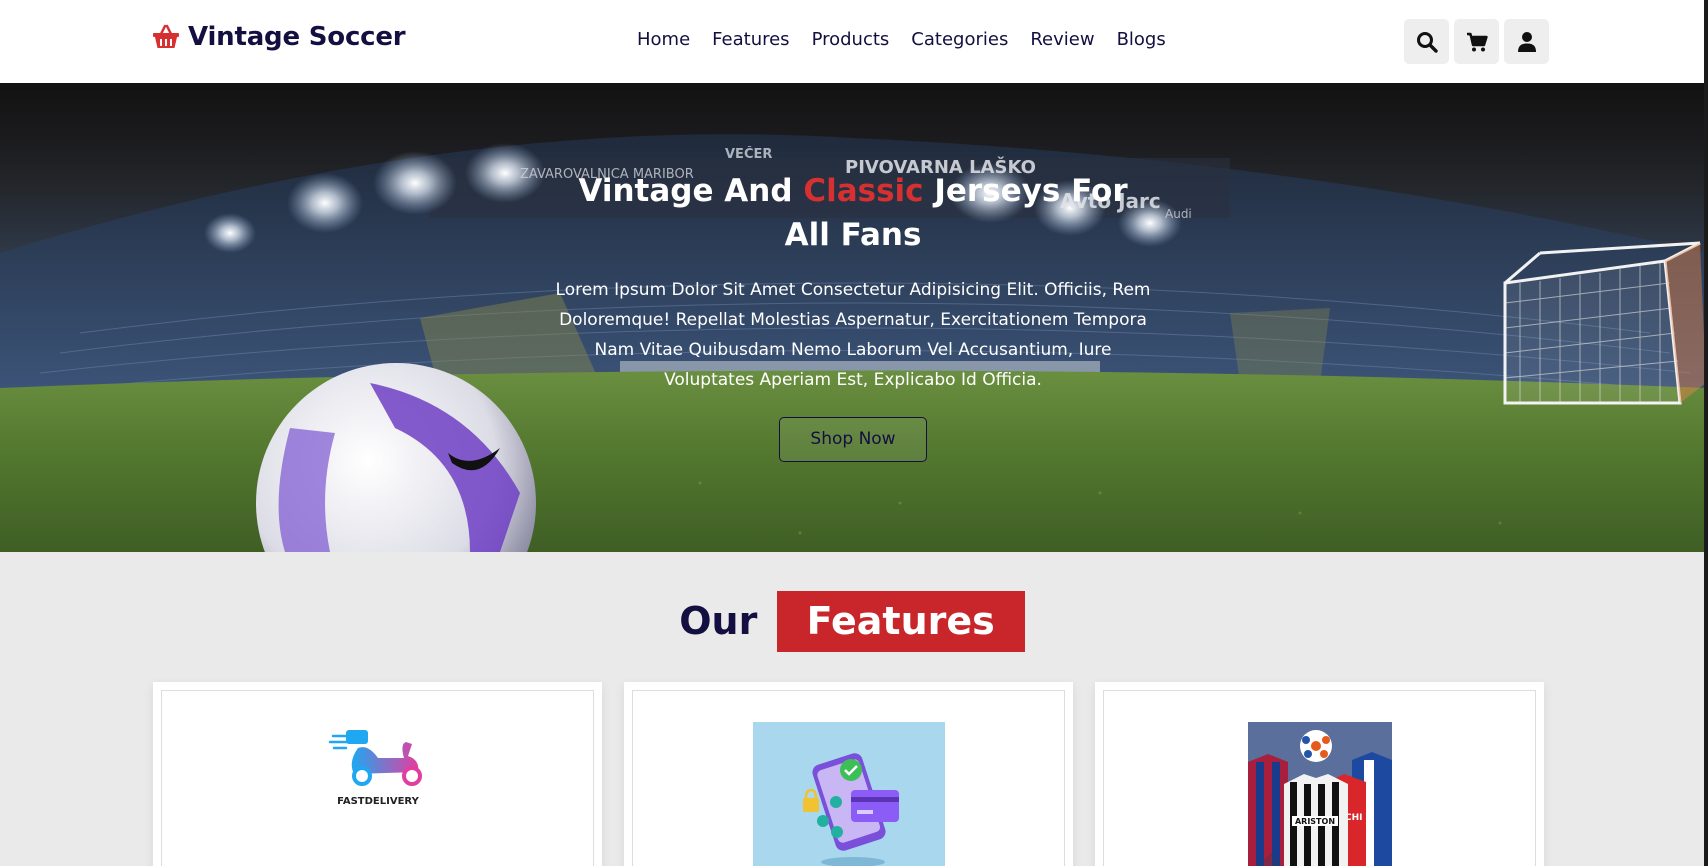  I want to click on feature-card, so click(848, 774).